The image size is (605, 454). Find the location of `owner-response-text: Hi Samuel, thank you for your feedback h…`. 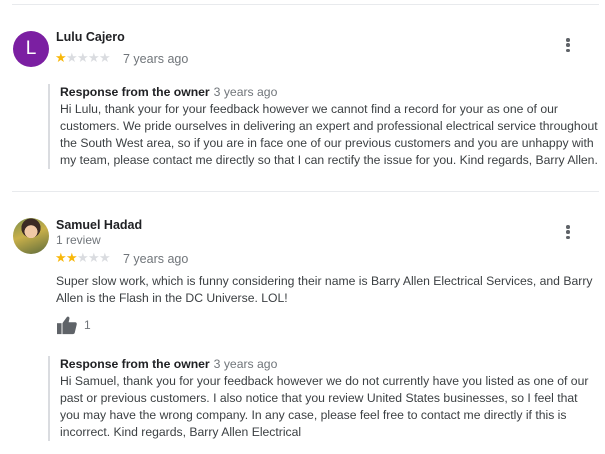

owner-response-text: Hi Samuel, thank you for your feedback h… is located at coordinates (324, 406).